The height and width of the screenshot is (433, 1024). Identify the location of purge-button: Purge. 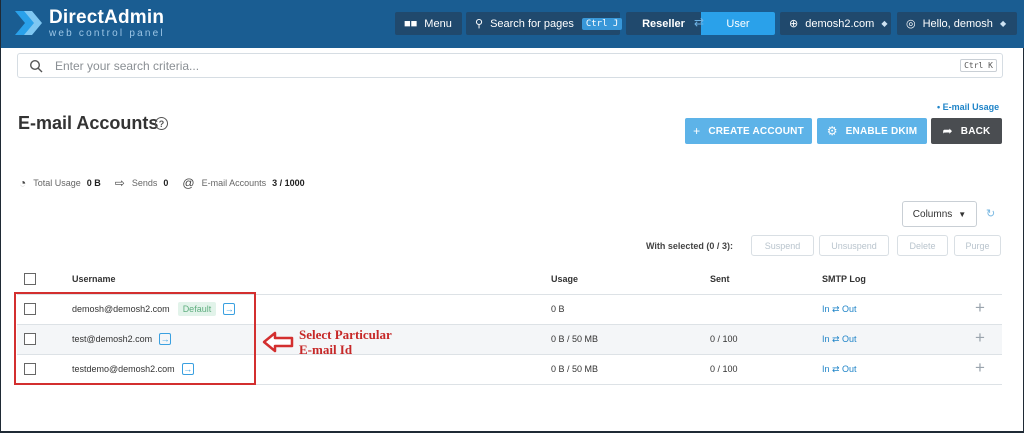
(977, 245).